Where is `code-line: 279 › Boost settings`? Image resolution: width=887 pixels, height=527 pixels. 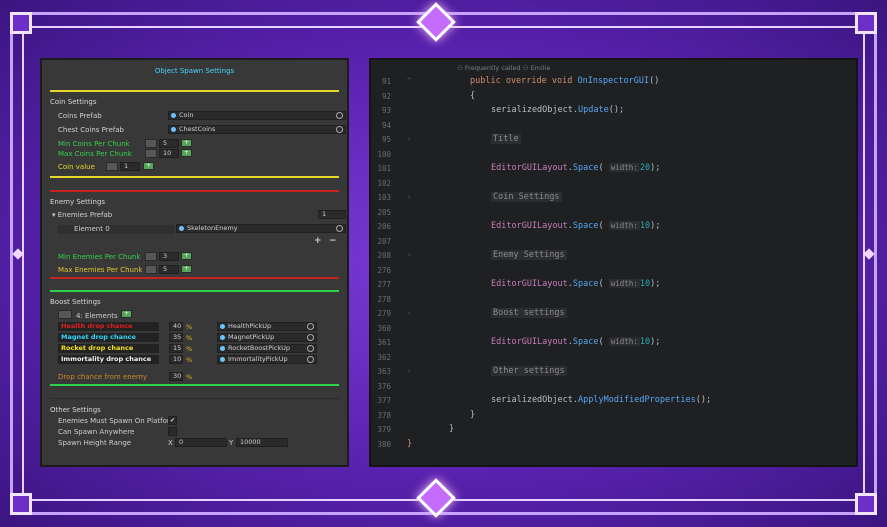 code-line: 279 › Boost settings is located at coordinates (613, 314).